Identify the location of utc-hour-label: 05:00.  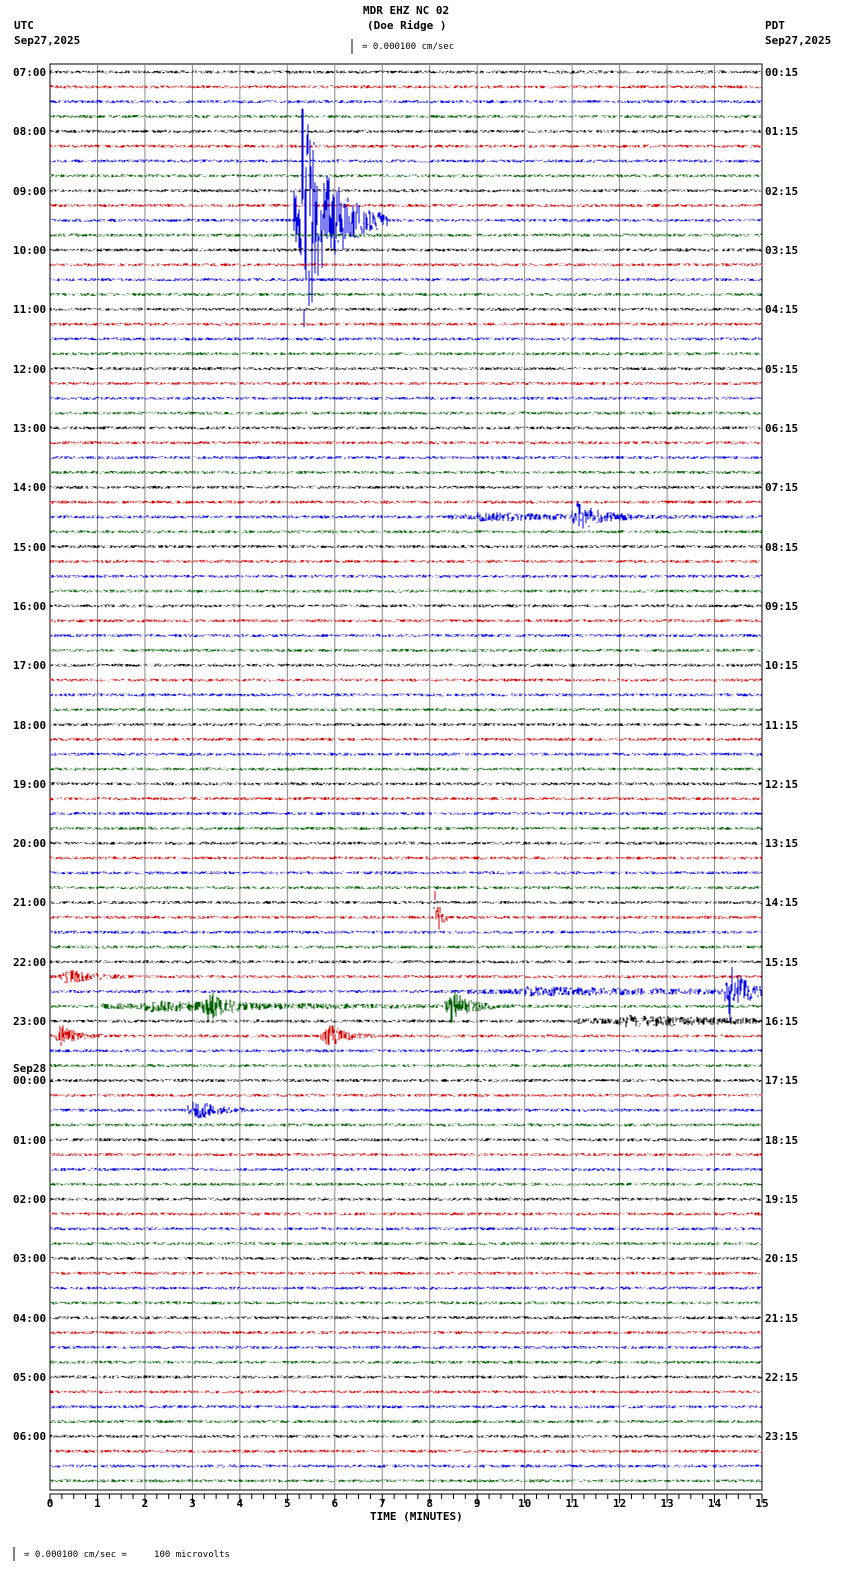
(30, 1378).